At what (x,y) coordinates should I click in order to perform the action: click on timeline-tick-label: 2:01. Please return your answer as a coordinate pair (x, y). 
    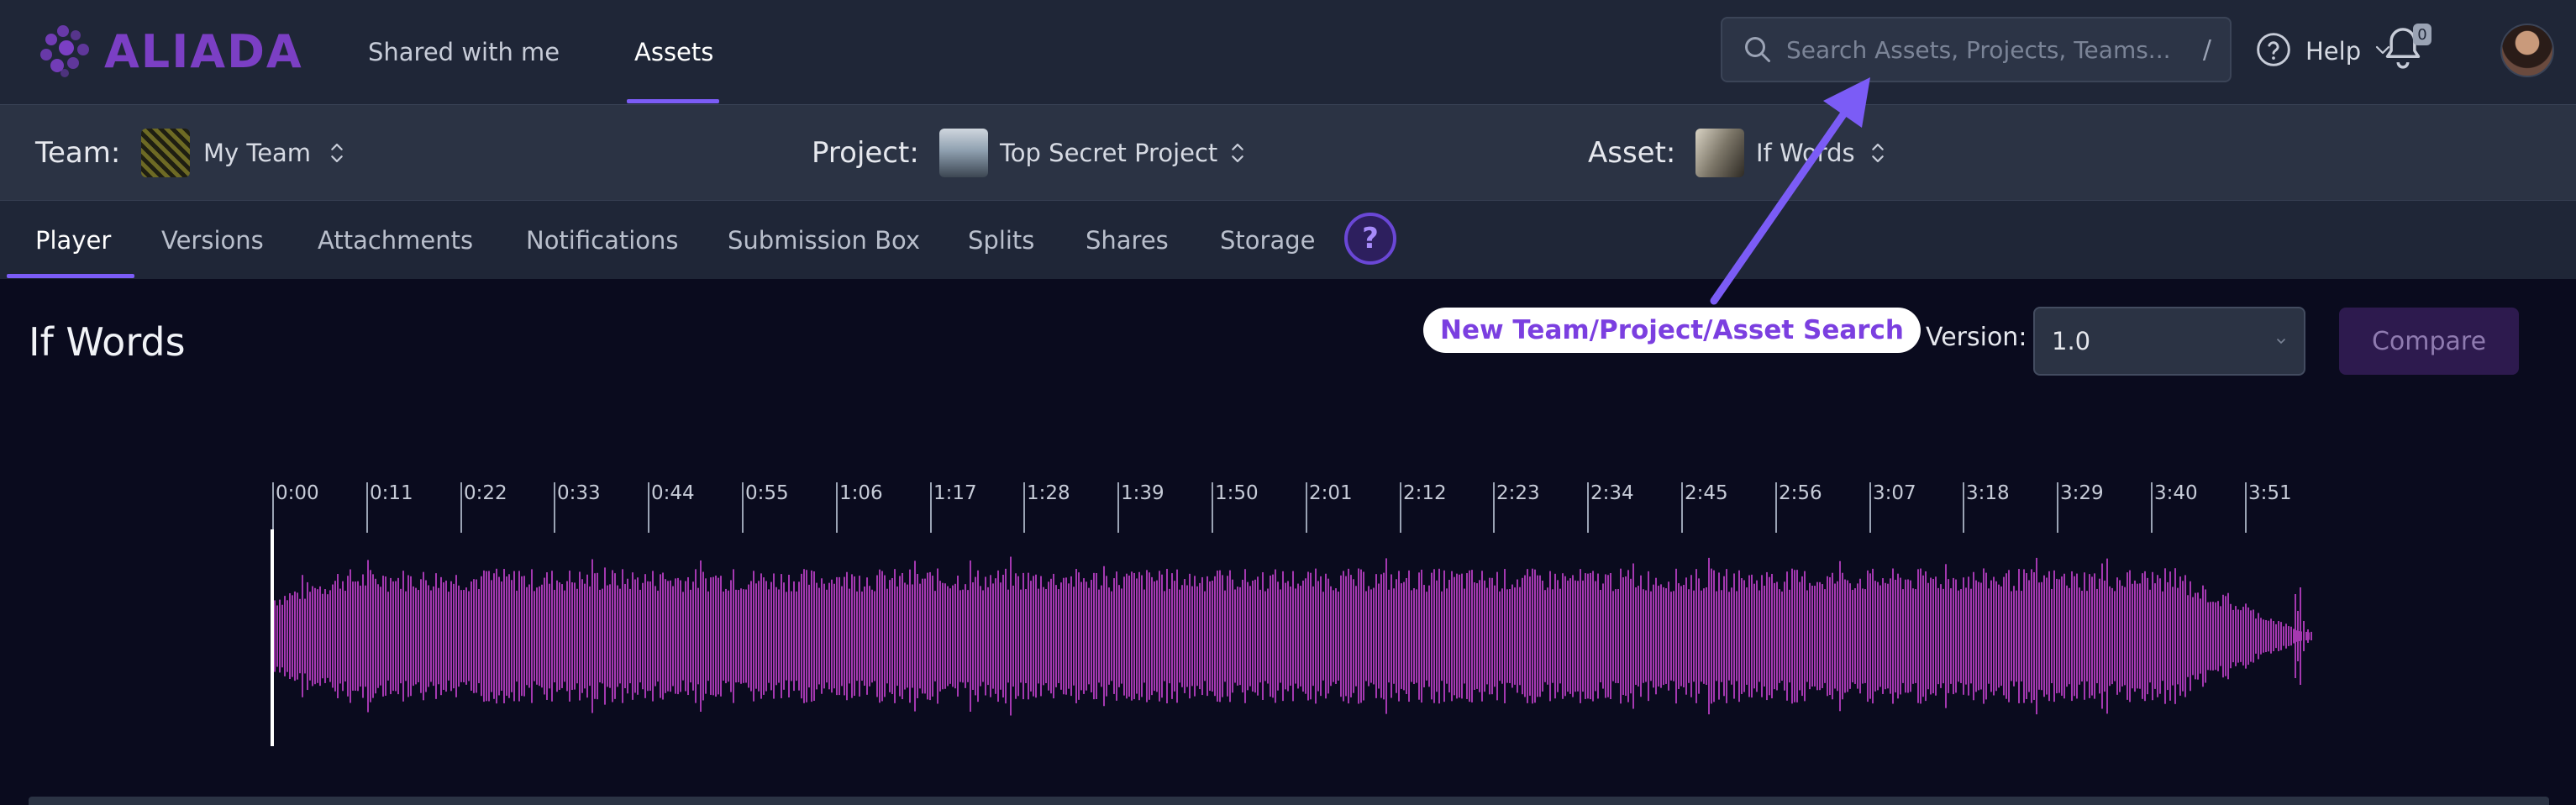
    Looking at the image, I should click on (1331, 493).